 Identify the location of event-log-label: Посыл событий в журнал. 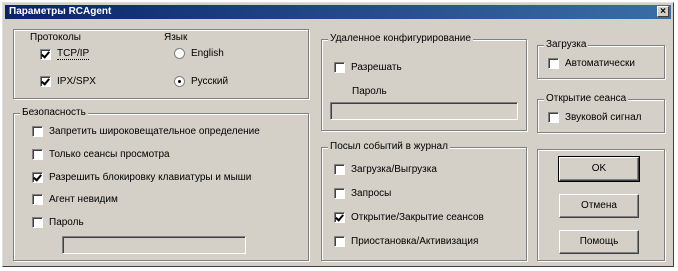
(389, 147).